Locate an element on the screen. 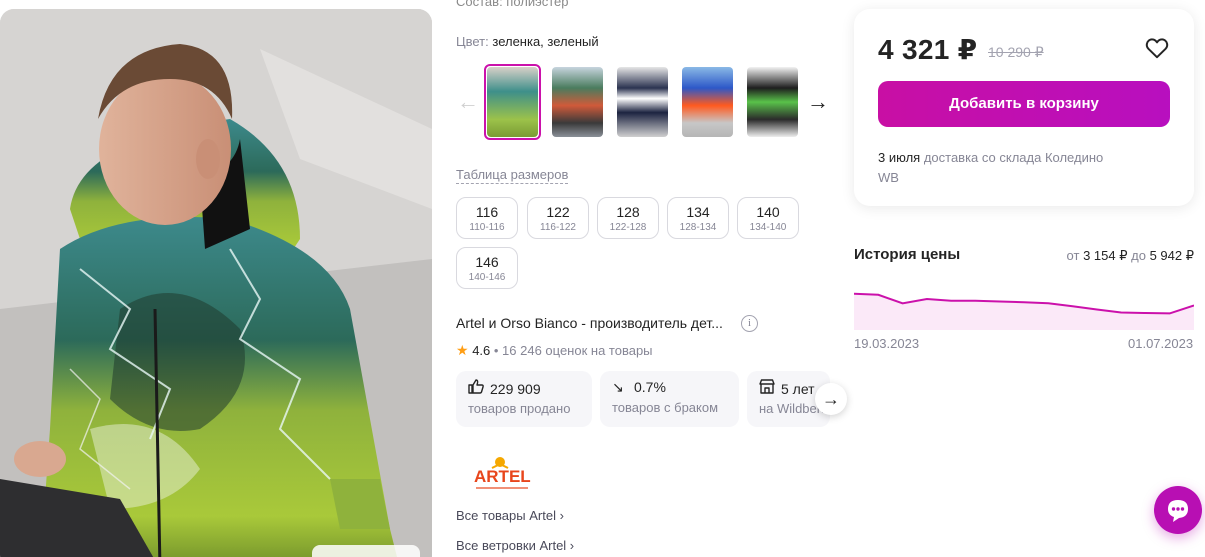  photo-badge is located at coordinates (366, 551).